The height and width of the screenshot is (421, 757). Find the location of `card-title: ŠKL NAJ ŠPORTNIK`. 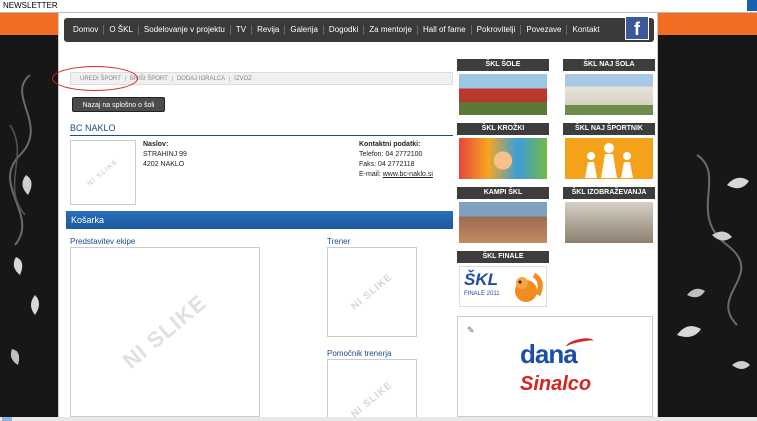

card-title: ŠKL NAJ ŠPORTNIK is located at coordinates (609, 129).